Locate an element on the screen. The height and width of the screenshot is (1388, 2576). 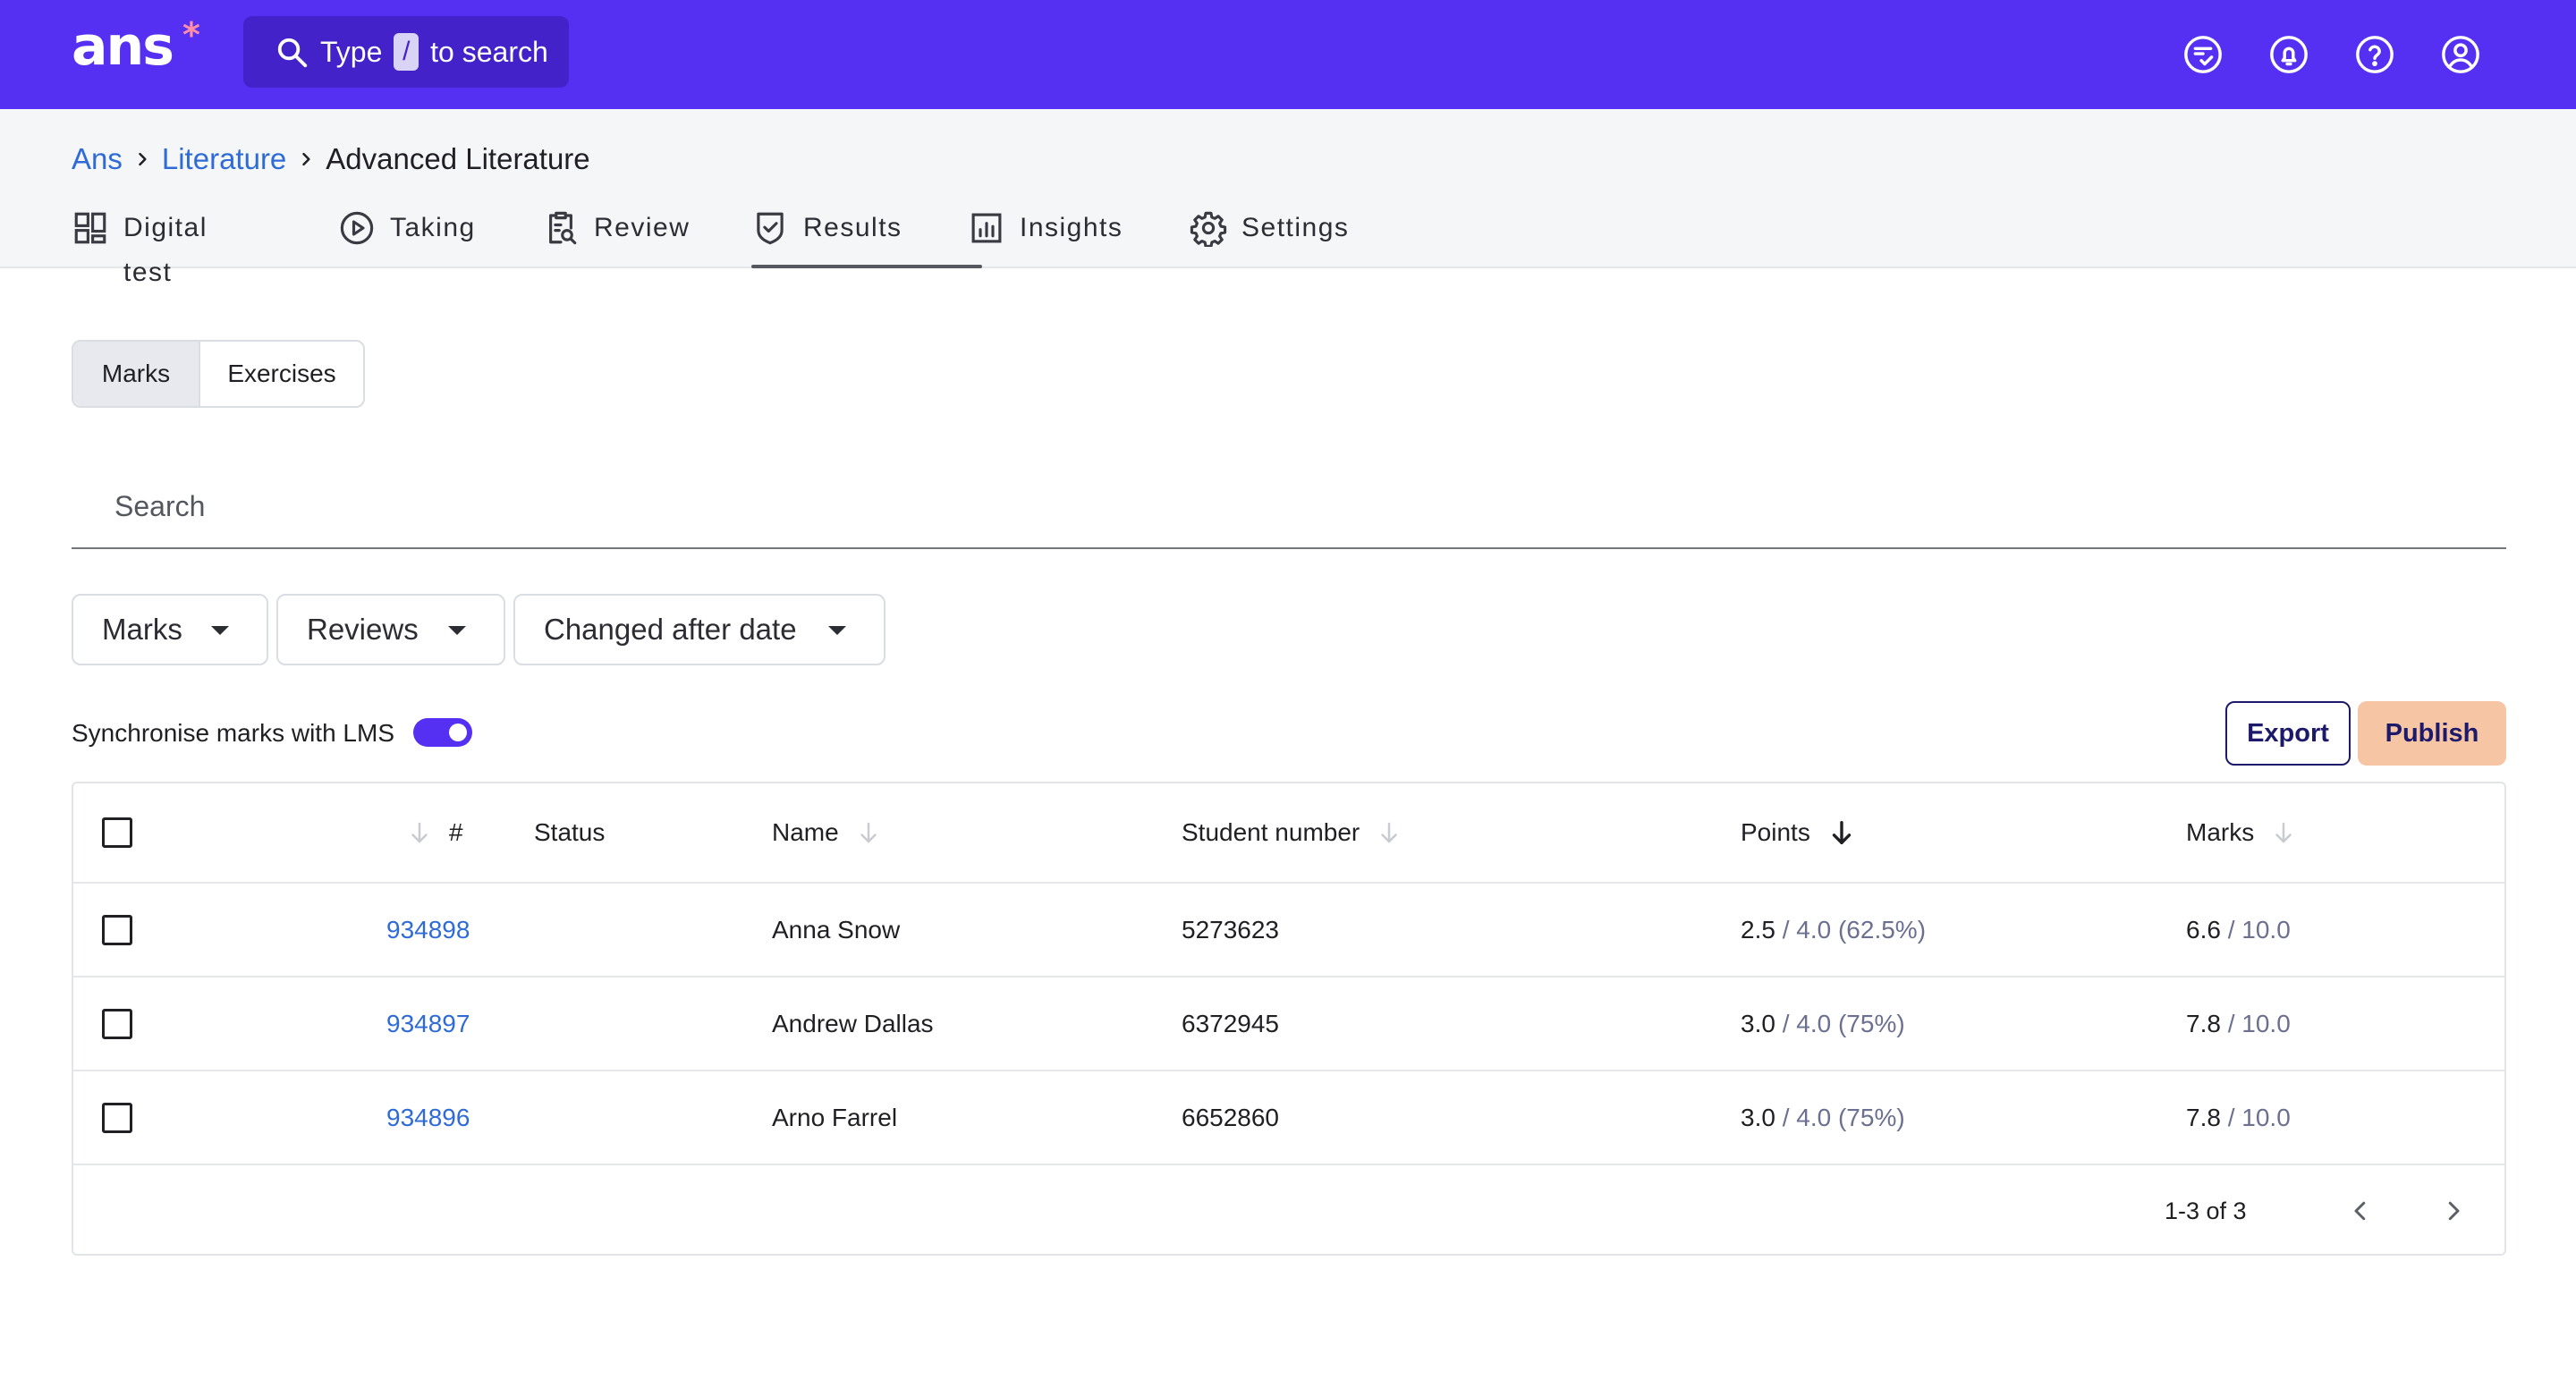
student-number-cell: 6652860 is located at coordinates (1231, 1117).